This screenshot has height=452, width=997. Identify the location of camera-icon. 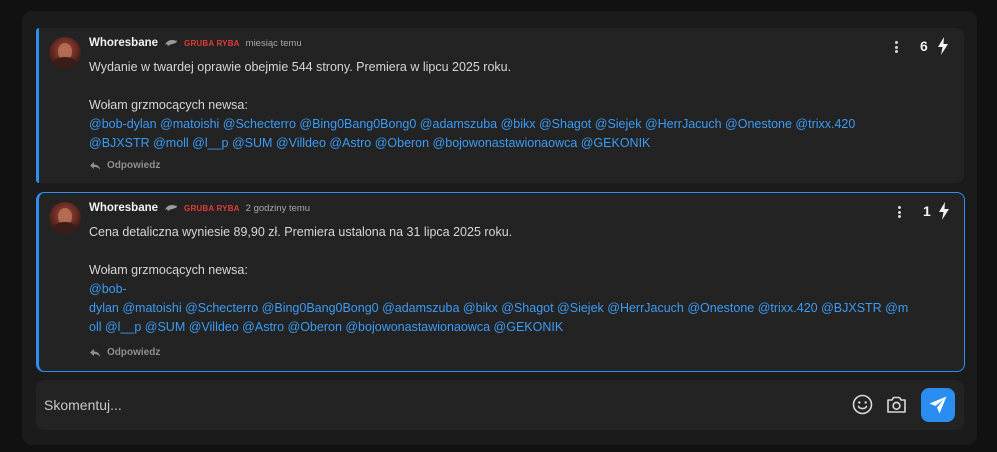
(896, 404).